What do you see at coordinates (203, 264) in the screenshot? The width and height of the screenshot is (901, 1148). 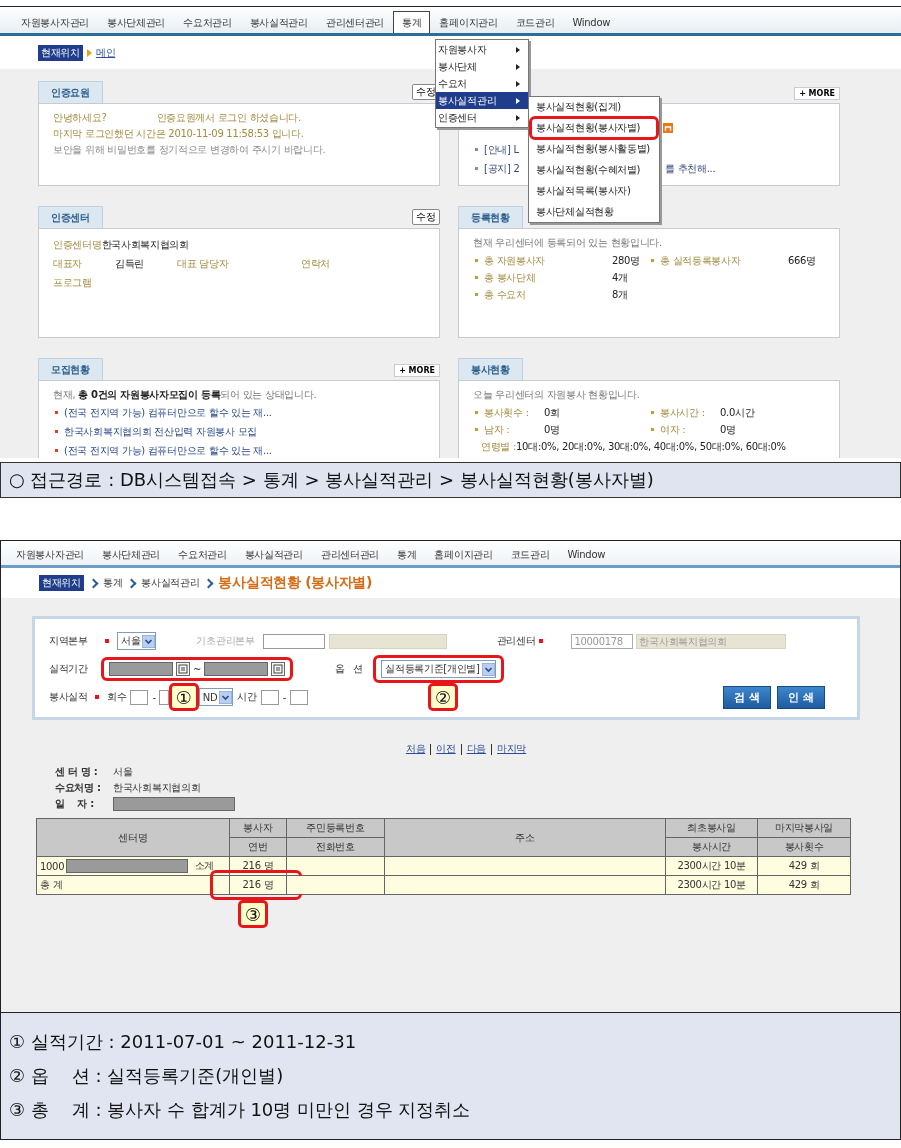 I see `field-label: 대표 담당자` at bounding box center [203, 264].